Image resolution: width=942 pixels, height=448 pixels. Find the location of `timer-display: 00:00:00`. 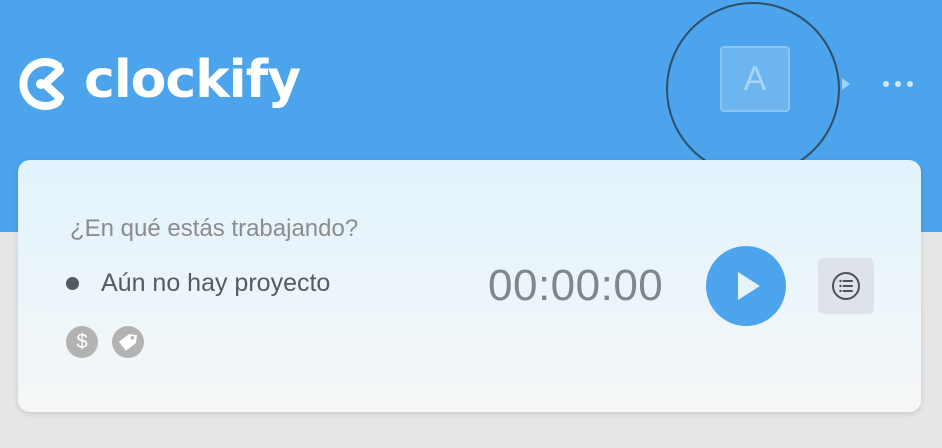

timer-display: 00:00:00 is located at coordinates (576, 285).